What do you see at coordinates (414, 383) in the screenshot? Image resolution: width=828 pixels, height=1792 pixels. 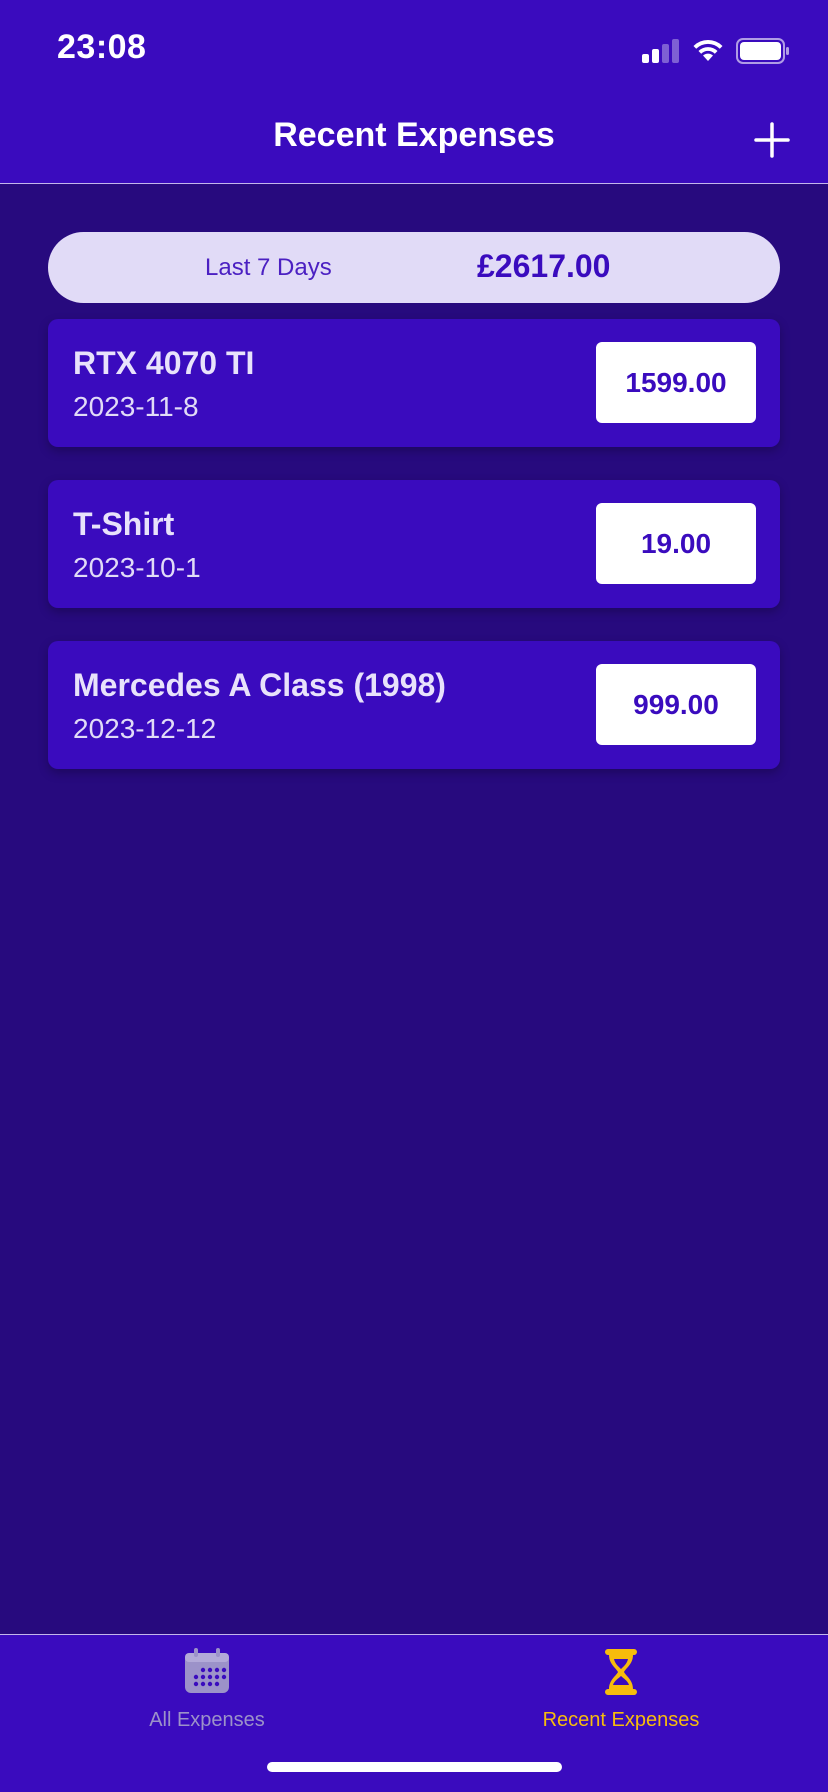 I see `expense-item: RTX 4070 TI 2023-11-8 1599.00` at bounding box center [414, 383].